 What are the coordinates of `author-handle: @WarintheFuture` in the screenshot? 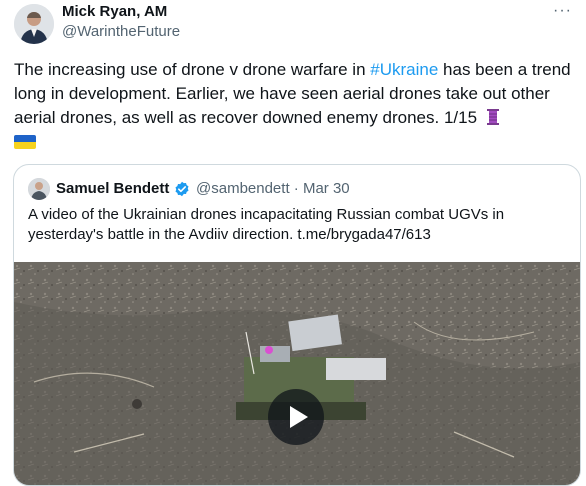 It's located at (121, 32).